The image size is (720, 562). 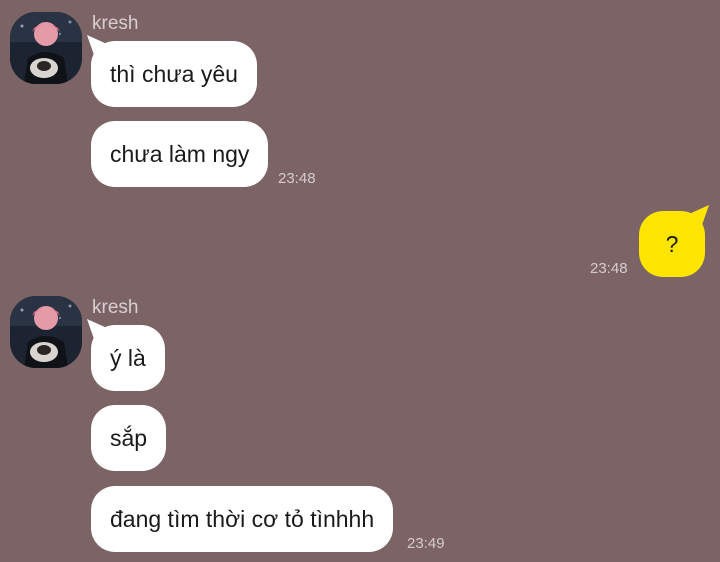 I want to click on message-text: ý là, so click(x=128, y=358).